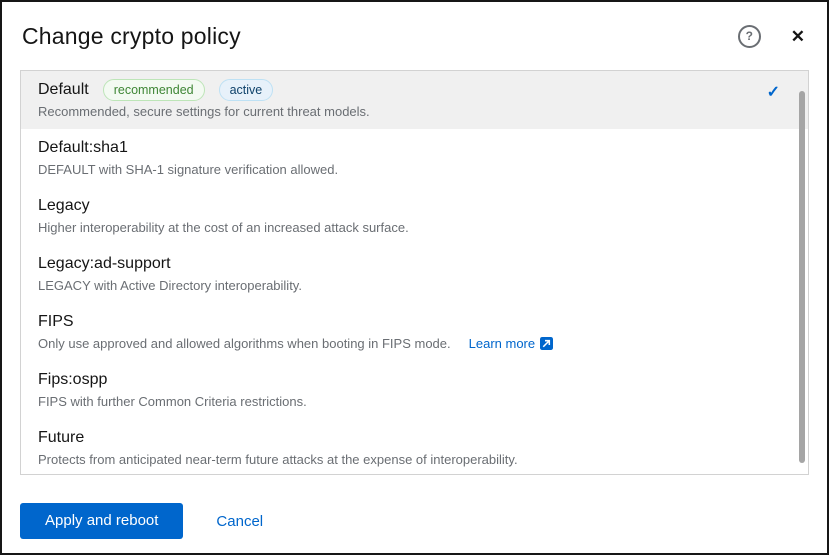  I want to click on close-icon: ✕, so click(797, 36).